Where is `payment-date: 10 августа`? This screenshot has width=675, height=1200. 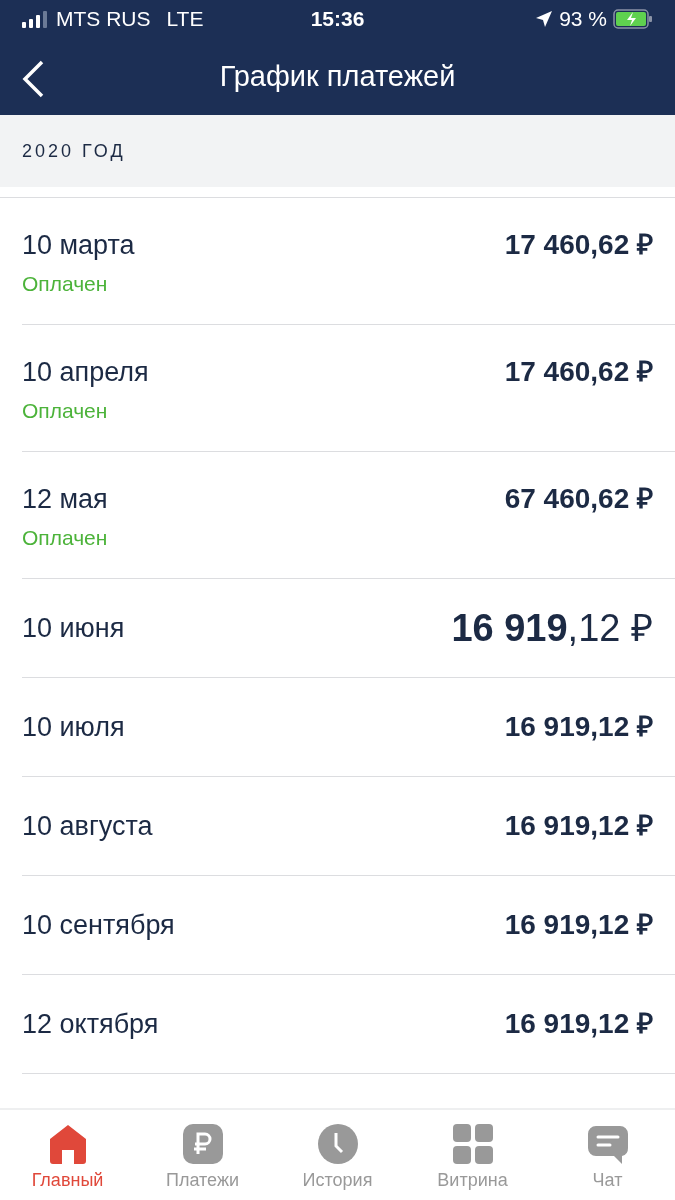
payment-date: 10 августа is located at coordinates (87, 826).